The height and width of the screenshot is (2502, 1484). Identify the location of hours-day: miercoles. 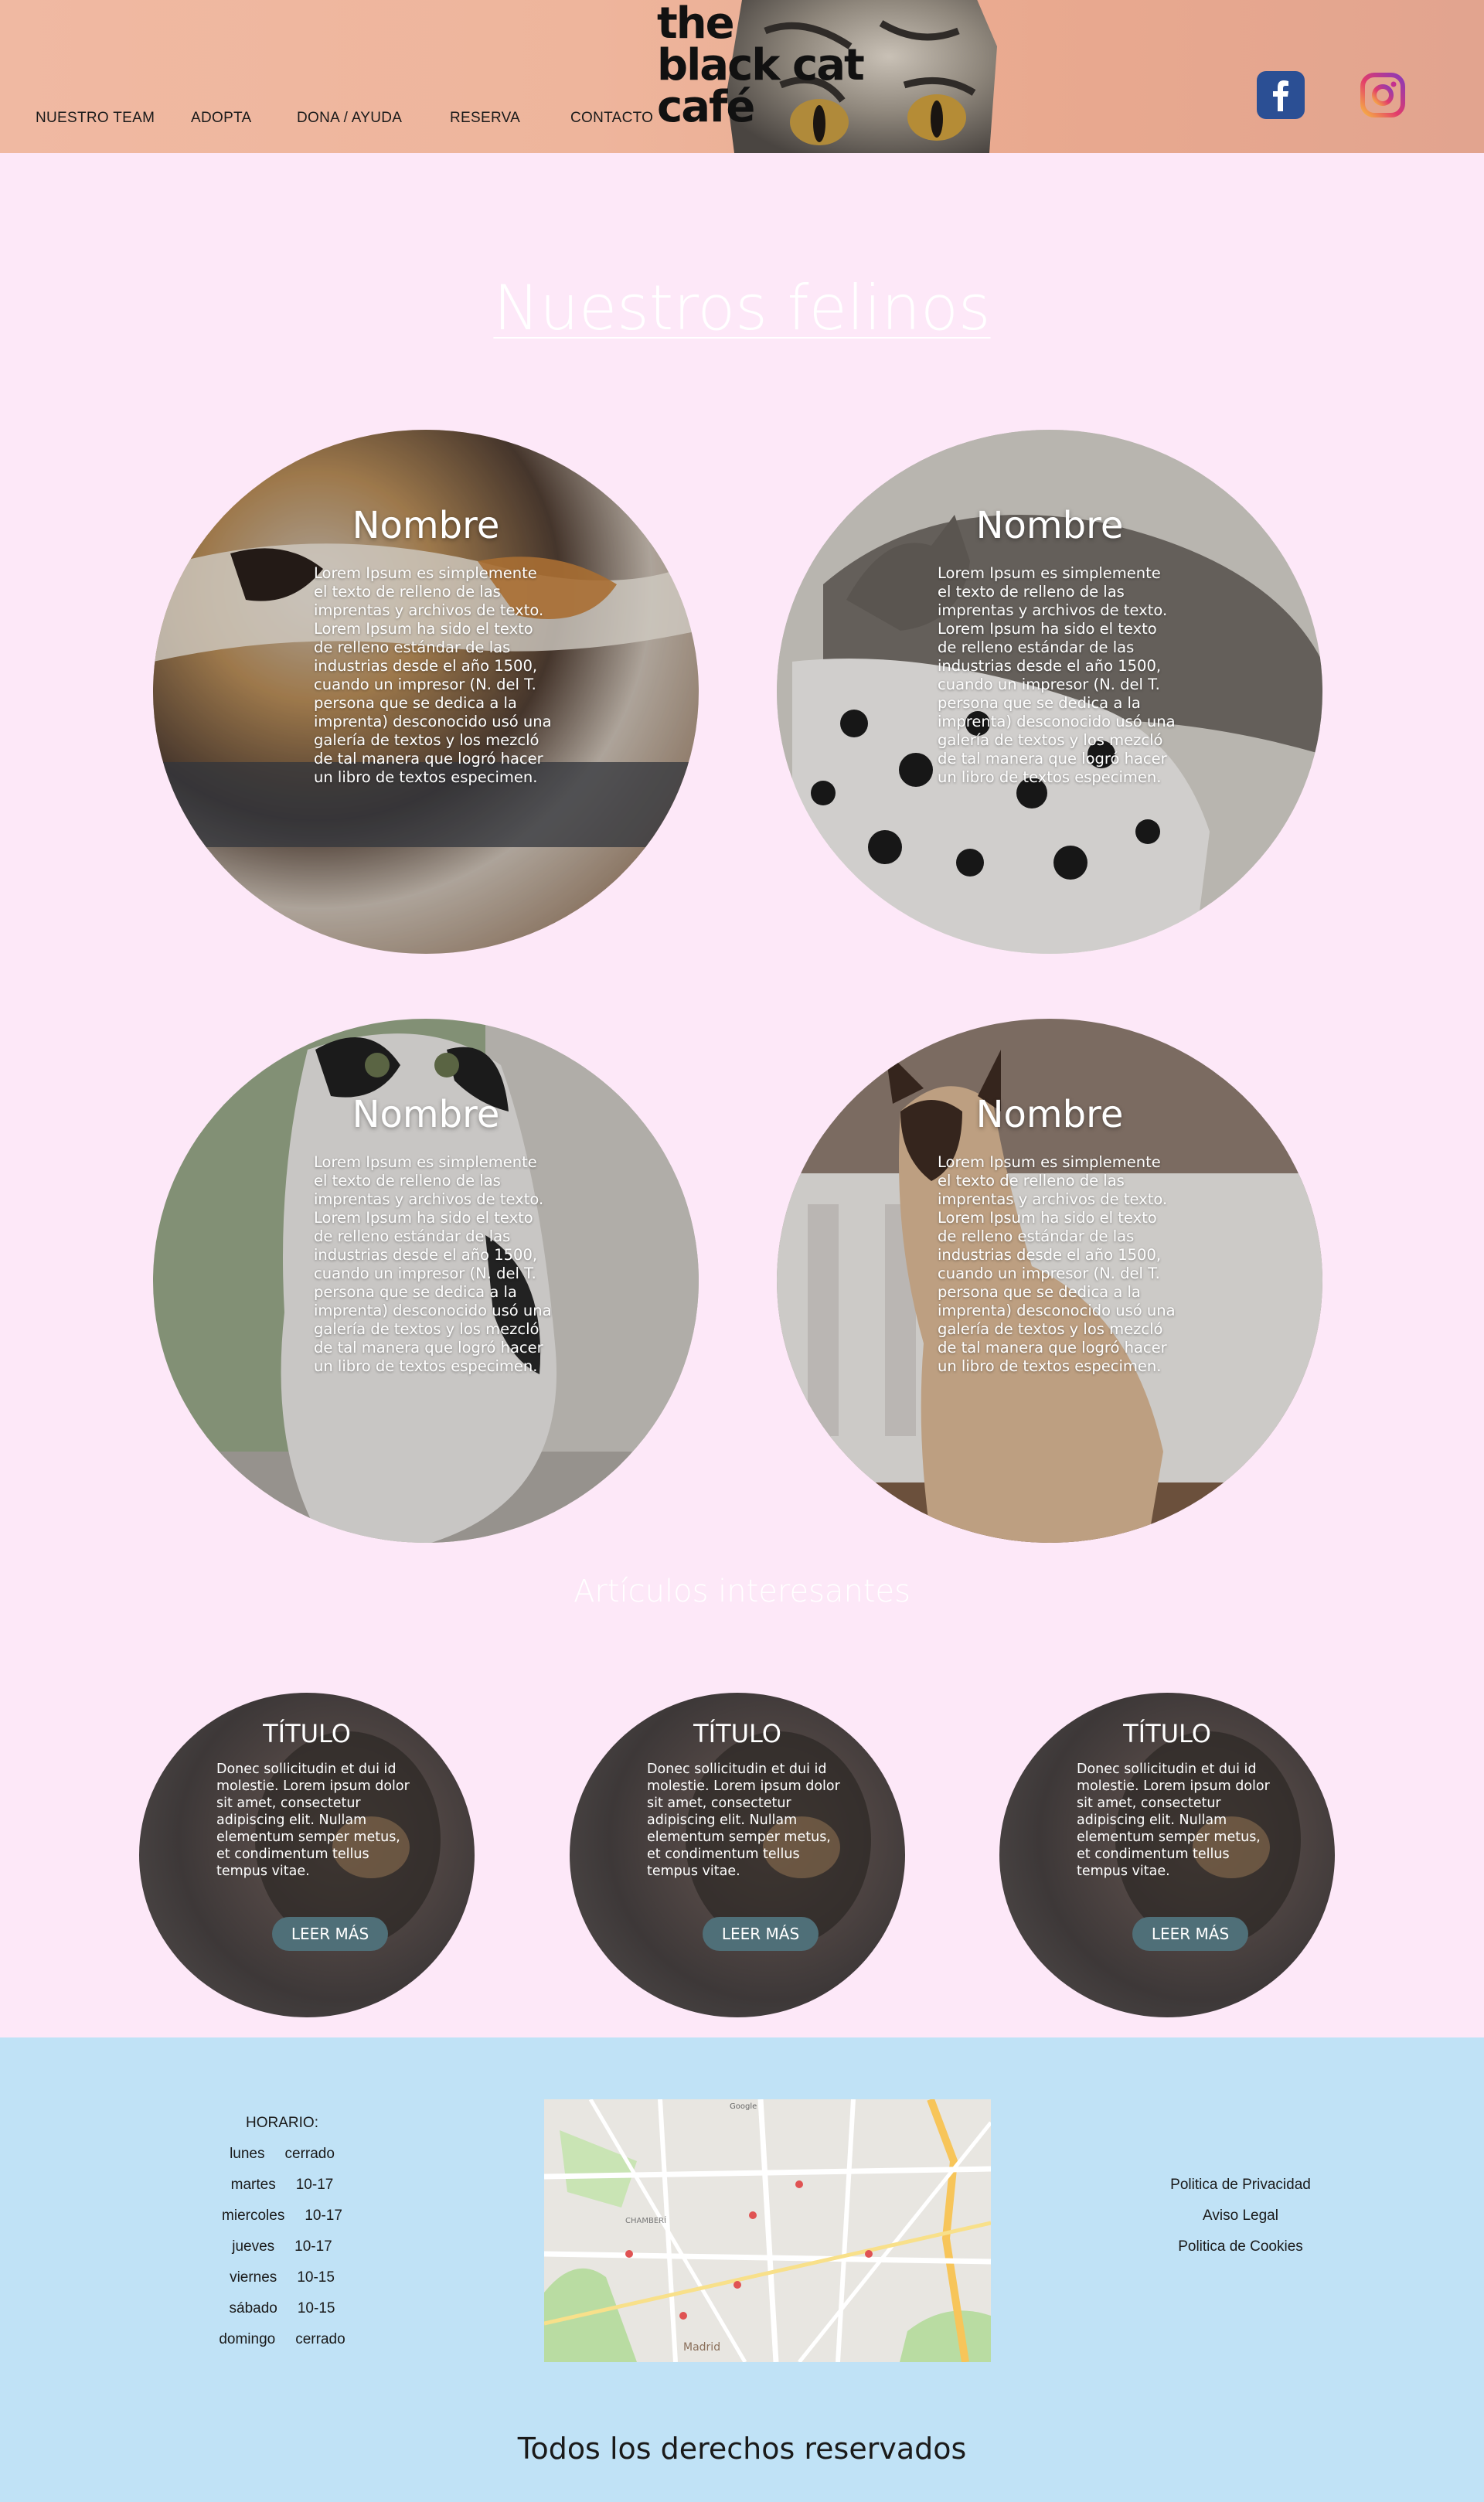
(253, 2216).